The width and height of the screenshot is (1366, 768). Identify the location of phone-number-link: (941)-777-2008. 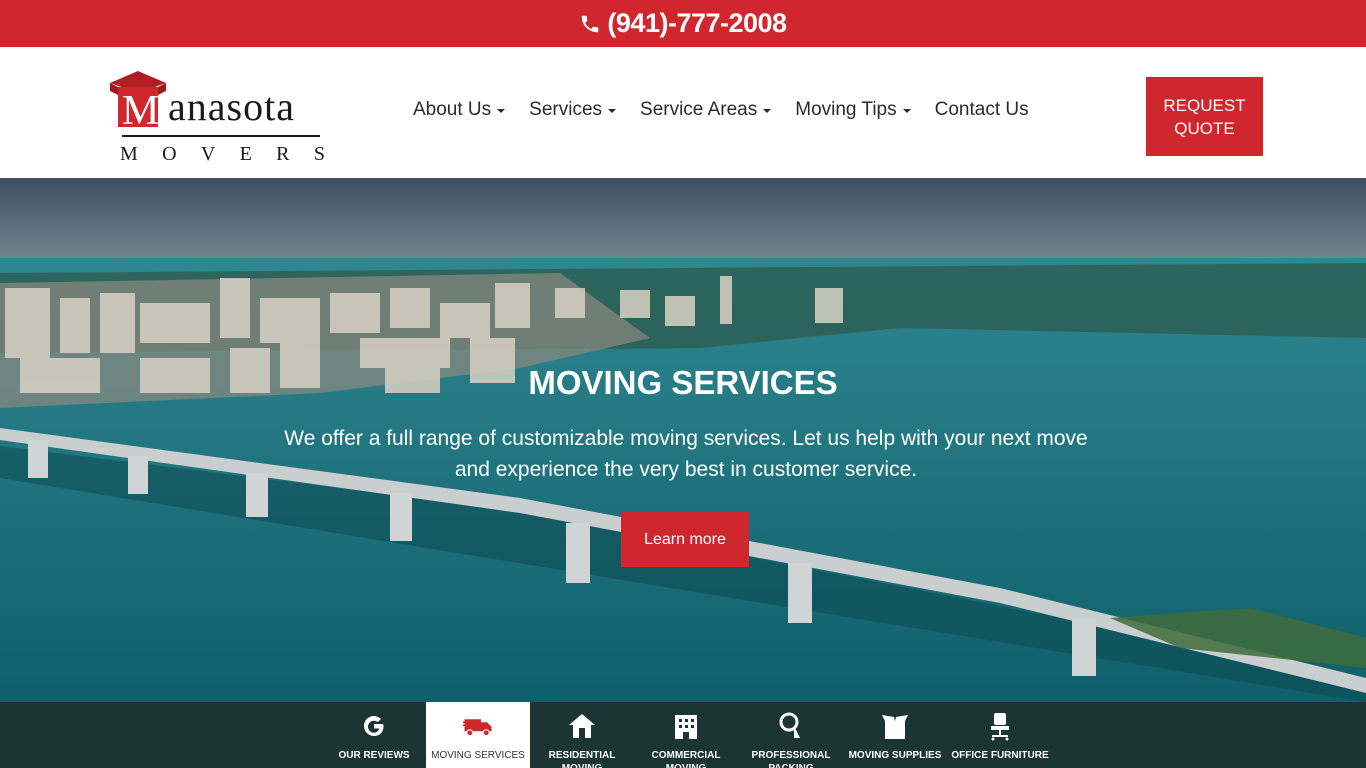
(697, 23).